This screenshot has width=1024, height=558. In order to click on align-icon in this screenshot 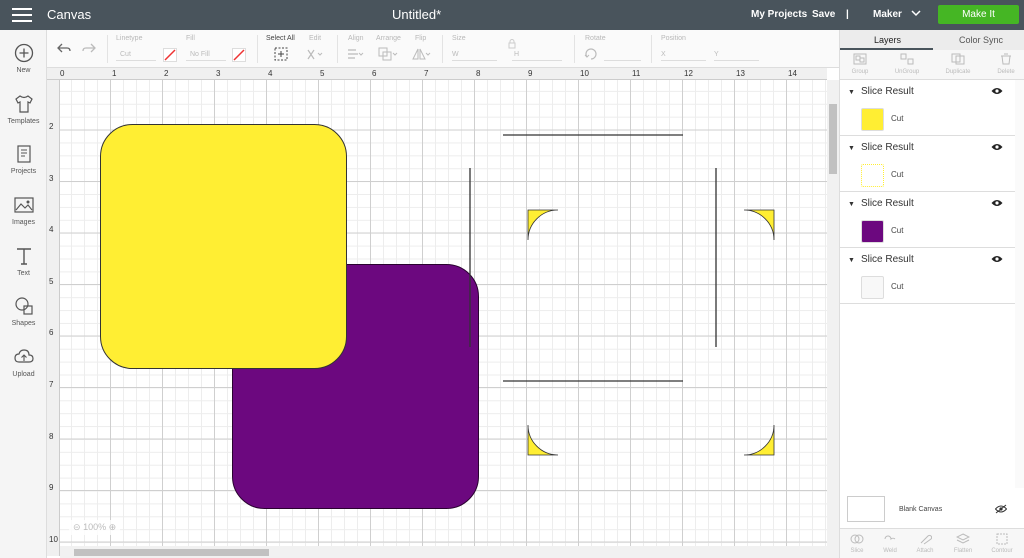, I will do `click(355, 54)`.